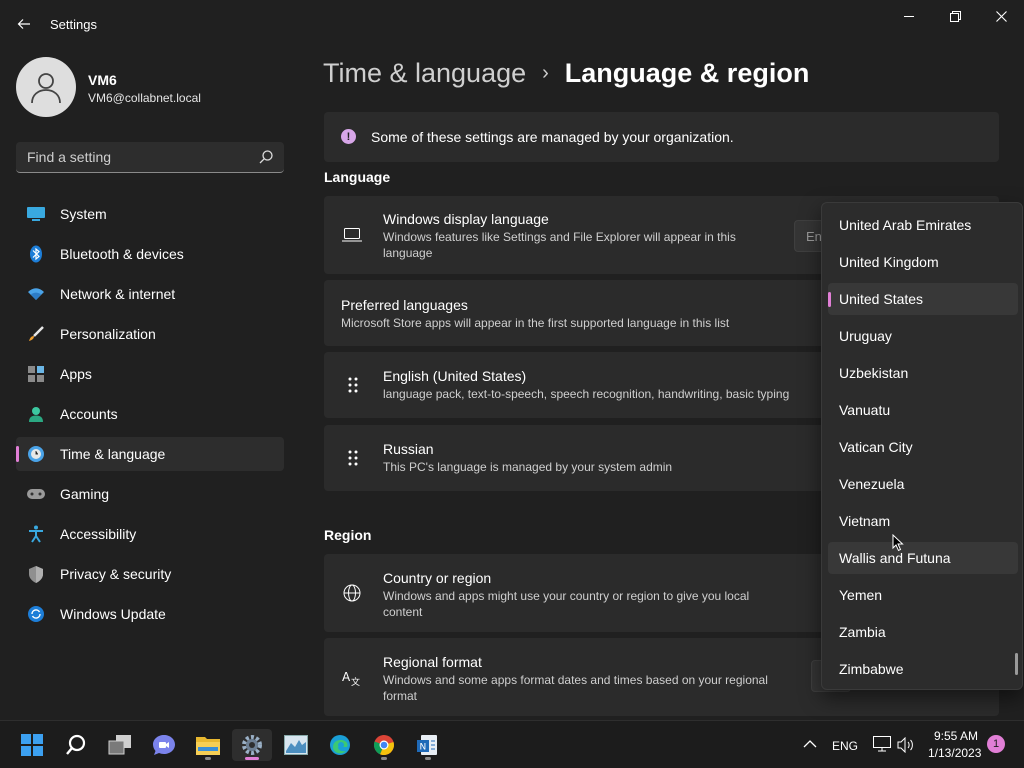  Describe the element at coordinates (423, 748) in the screenshot. I see `svg-text: N` at that location.